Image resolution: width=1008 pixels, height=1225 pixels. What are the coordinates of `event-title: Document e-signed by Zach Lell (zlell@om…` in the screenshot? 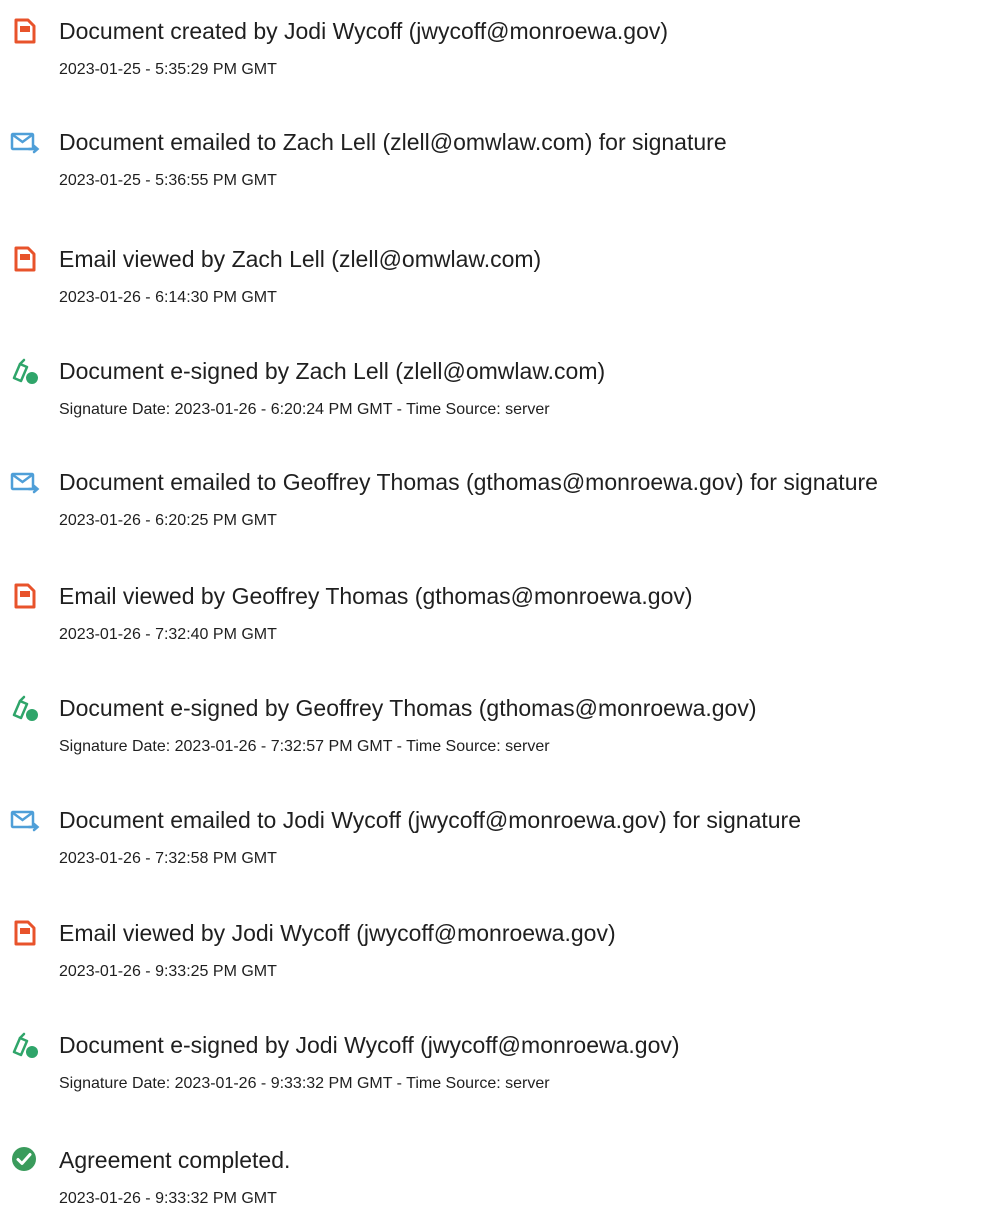 It's located at (332, 371).